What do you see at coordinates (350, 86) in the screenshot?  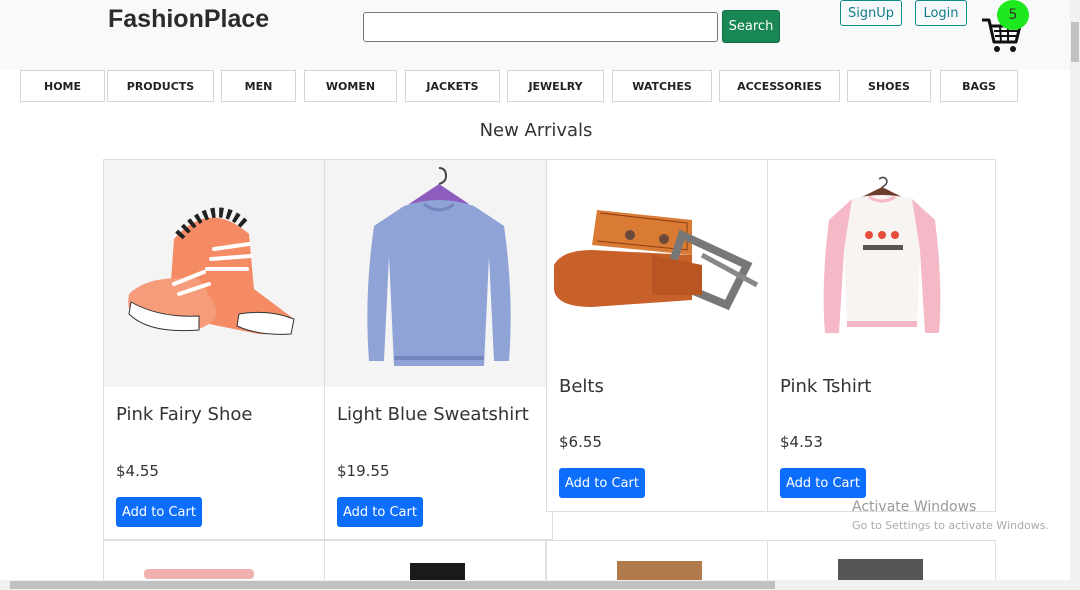 I see `nav-item-women: WOMEN` at bounding box center [350, 86].